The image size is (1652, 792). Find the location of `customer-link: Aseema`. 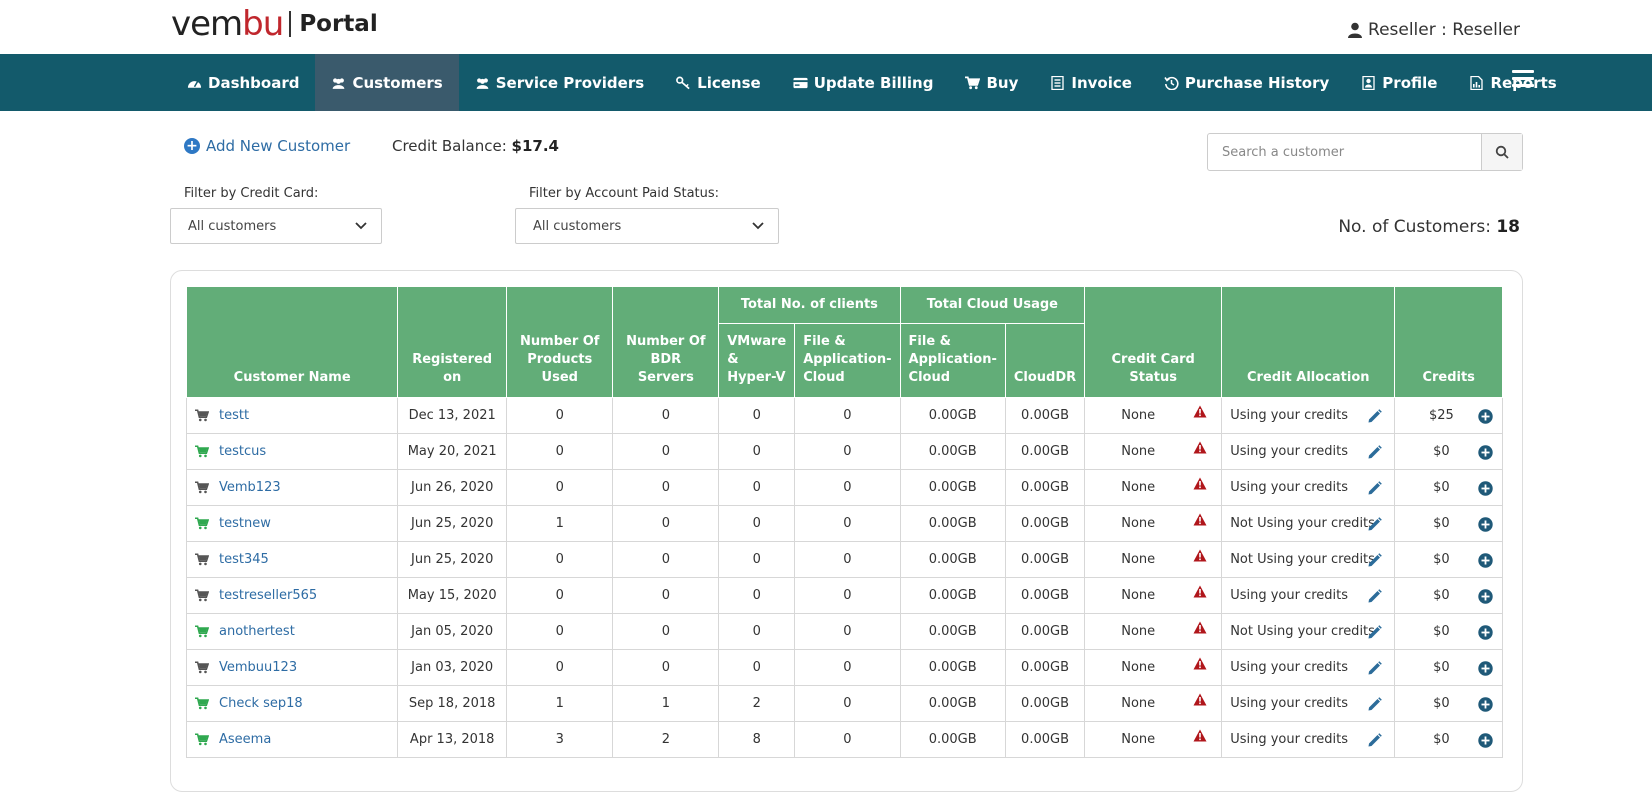

customer-link: Aseema is located at coordinates (245, 739).